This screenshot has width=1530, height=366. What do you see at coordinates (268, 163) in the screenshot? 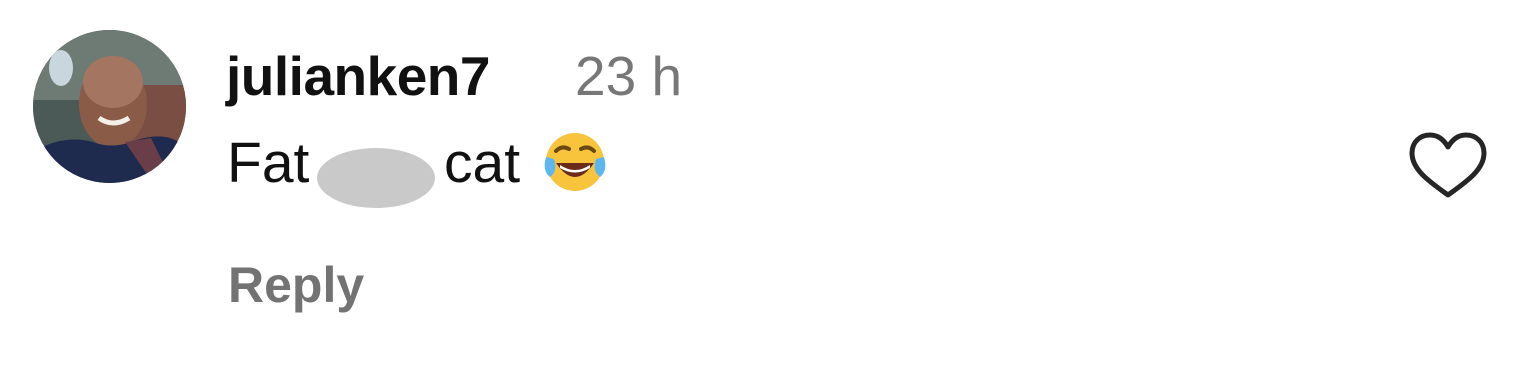
I see `comment-word-fat: Fat` at bounding box center [268, 163].